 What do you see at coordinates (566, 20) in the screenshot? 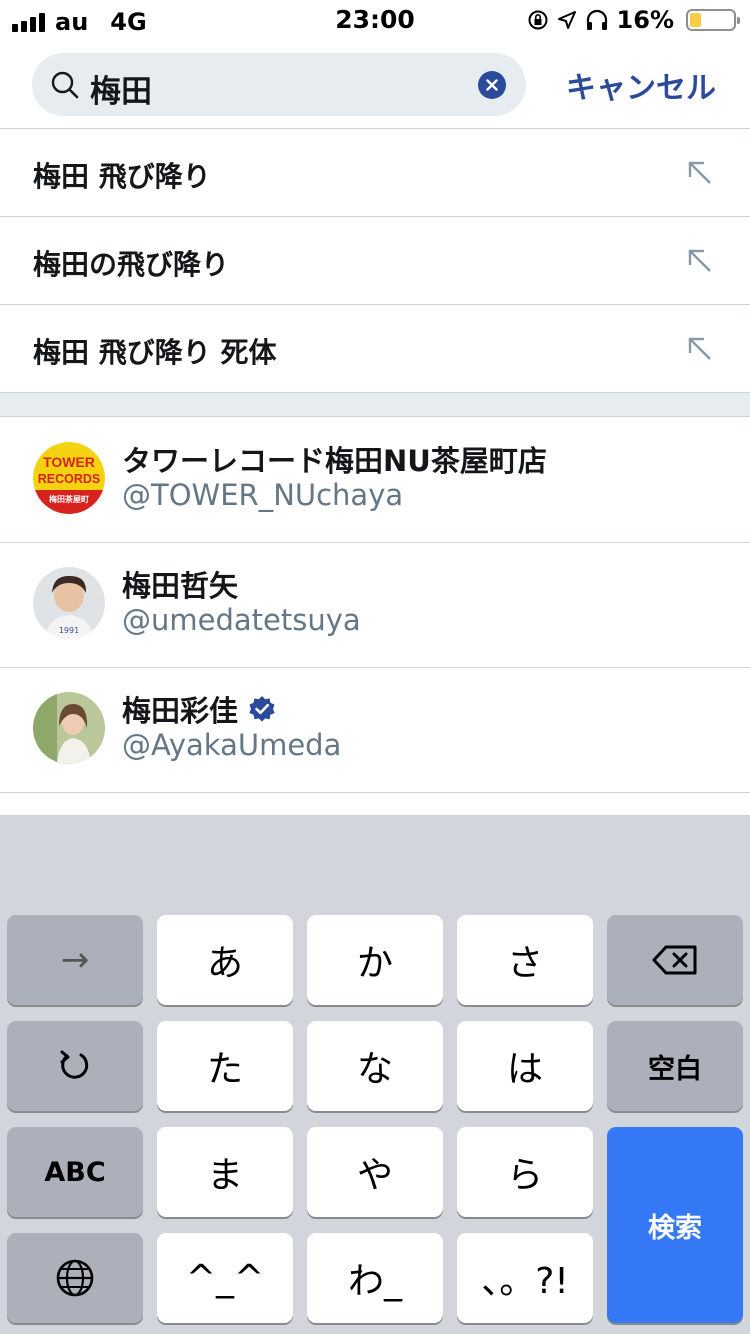
I see `location-icon` at bounding box center [566, 20].